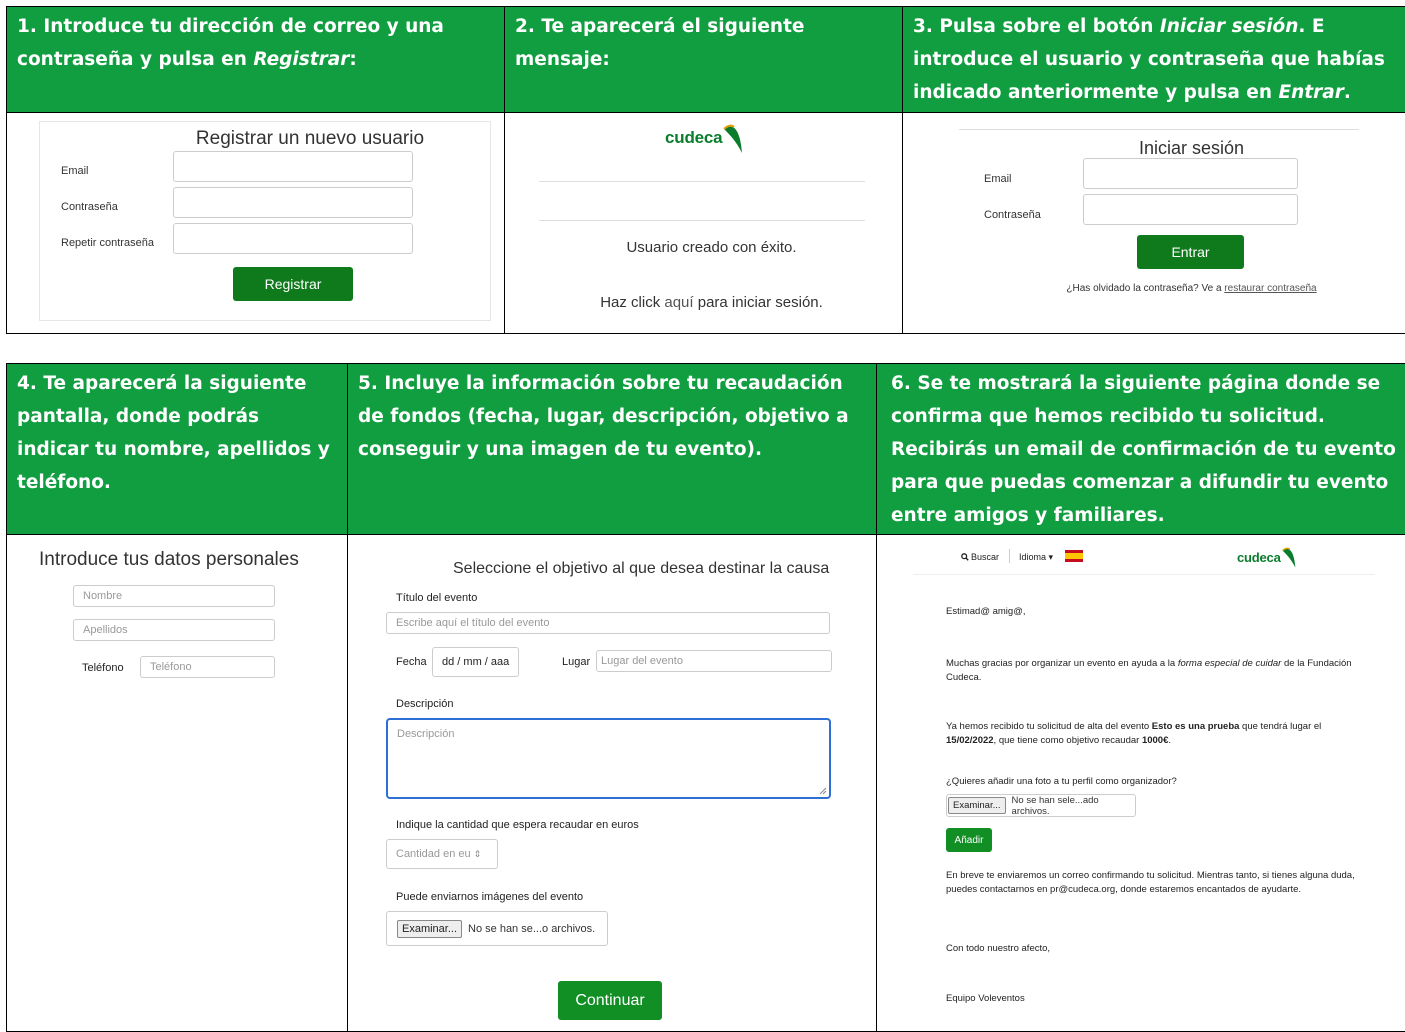 The height and width of the screenshot is (1032, 1405). I want to click on surname-input: Apellidos, so click(174, 630).